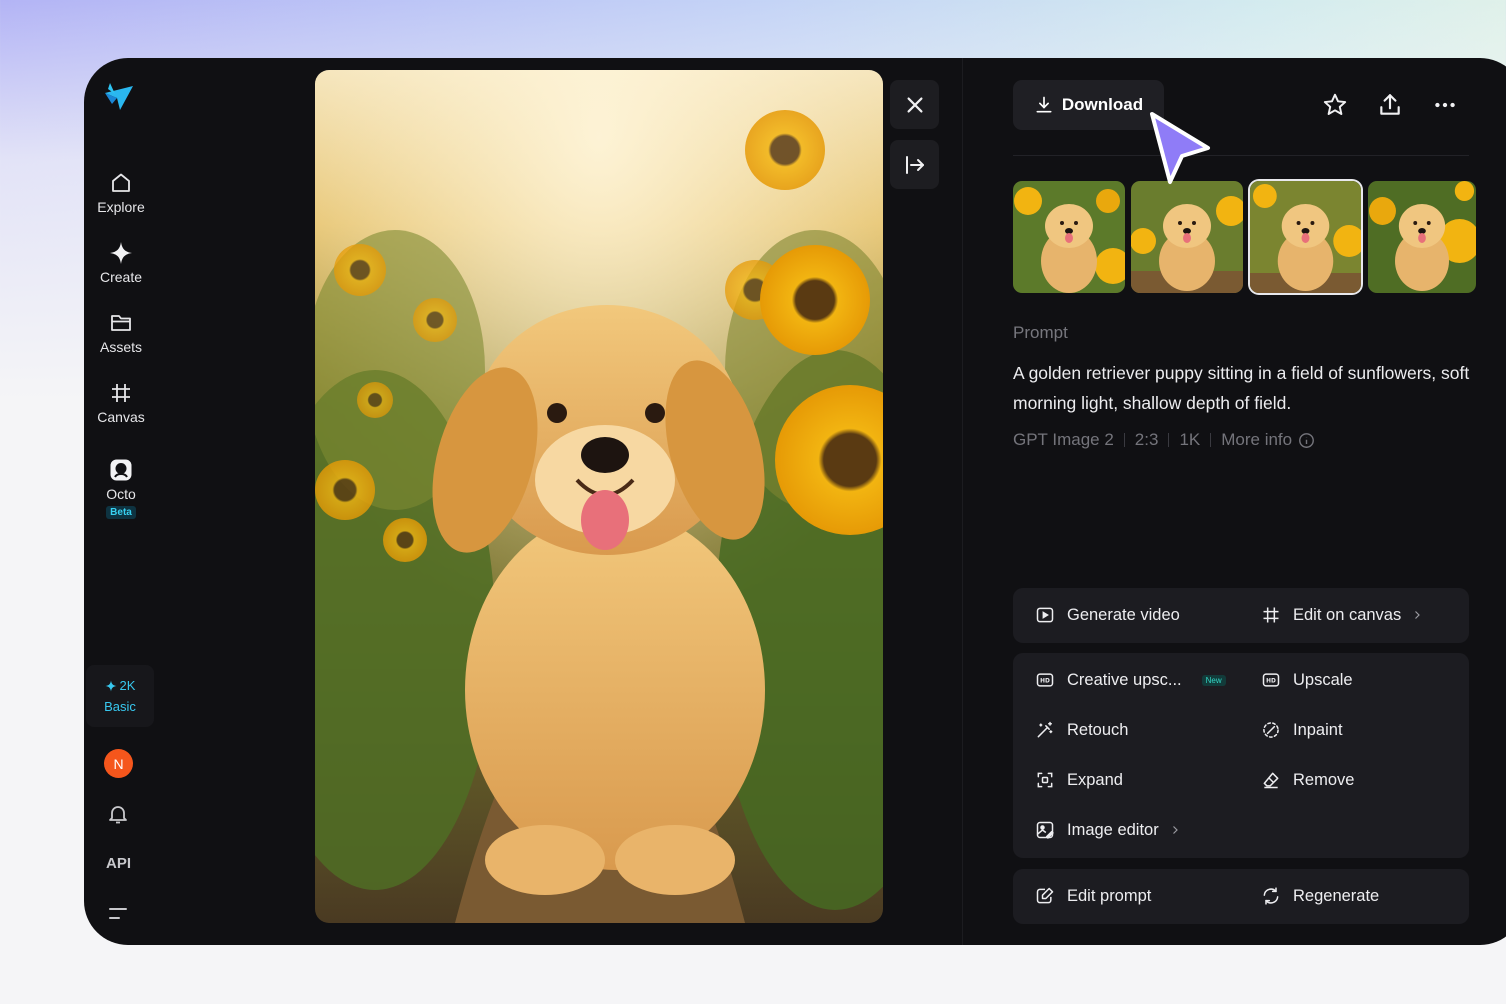  What do you see at coordinates (1241, 155) in the screenshot?
I see `divider` at bounding box center [1241, 155].